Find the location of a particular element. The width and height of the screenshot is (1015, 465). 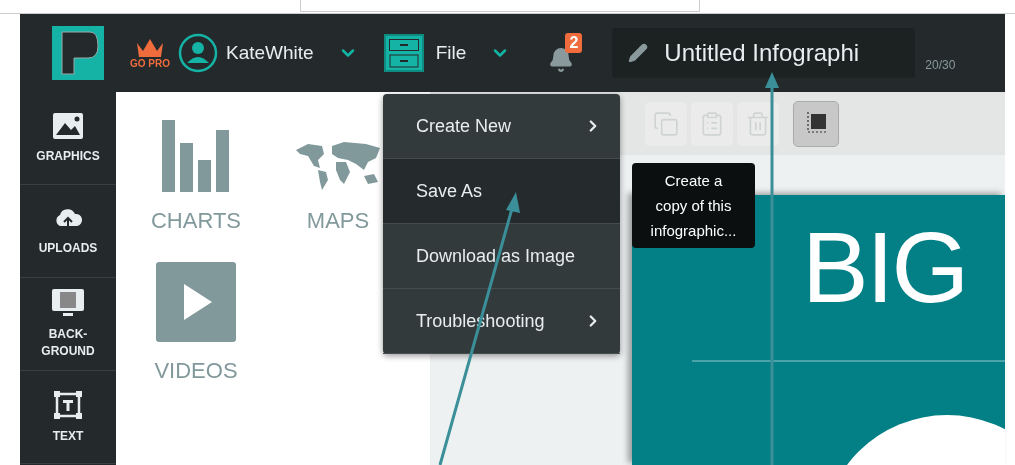

text-box-icon is located at coordinates (68, 404).